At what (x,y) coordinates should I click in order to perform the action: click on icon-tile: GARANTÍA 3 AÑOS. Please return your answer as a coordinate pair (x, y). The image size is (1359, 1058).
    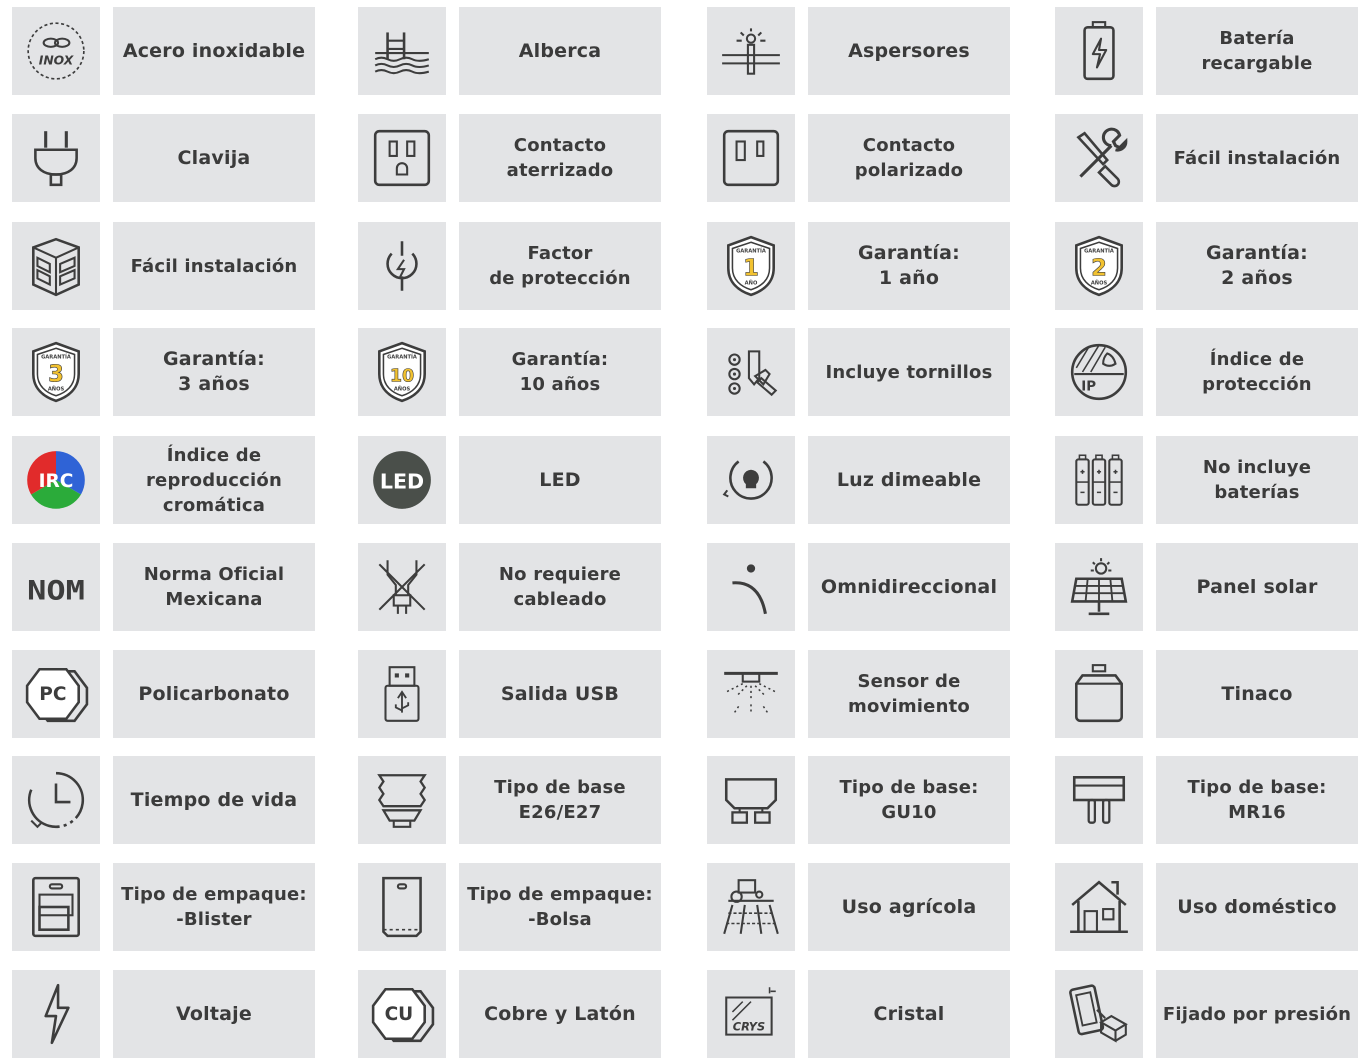
    Looking at the image, I should click on (56, 372).